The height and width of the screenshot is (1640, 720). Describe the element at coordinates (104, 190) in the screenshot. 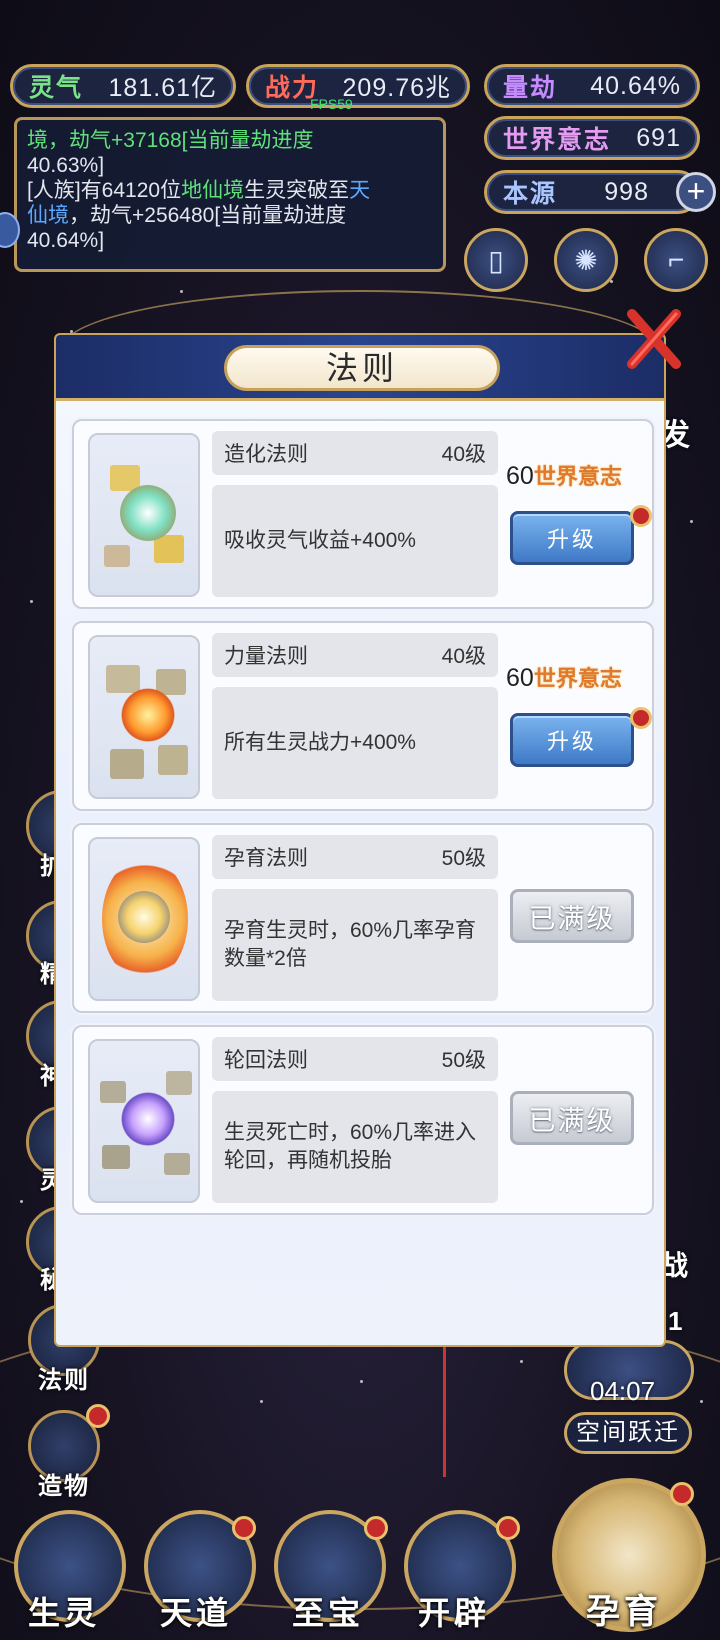

I see `log-text: [人族]有64120位` at that location.